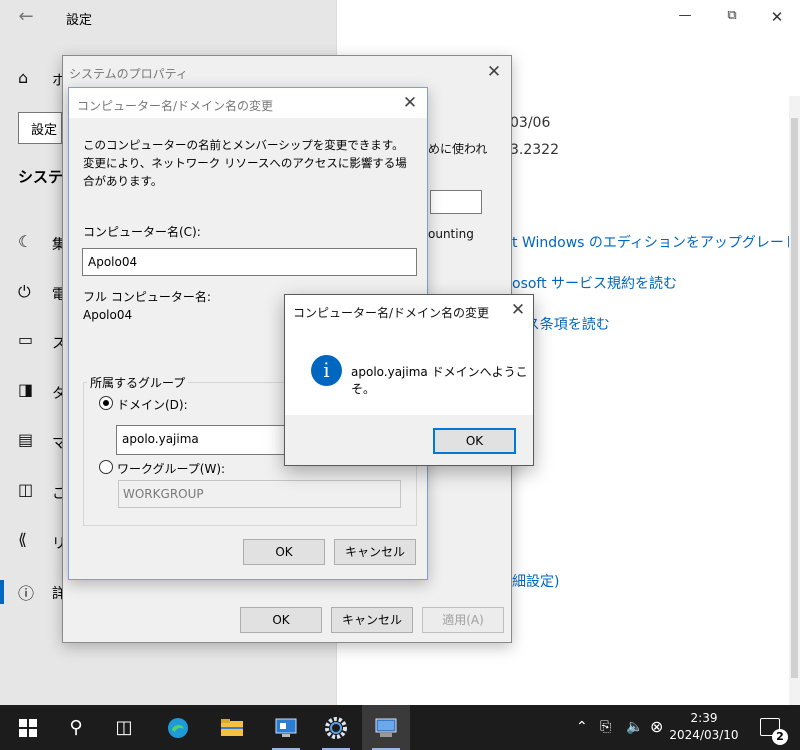 The image size is (800, 750). What do you see at coordinates (106, 403) in the screenshot?
I see `domain-radio` at bounding box center [106, 403].